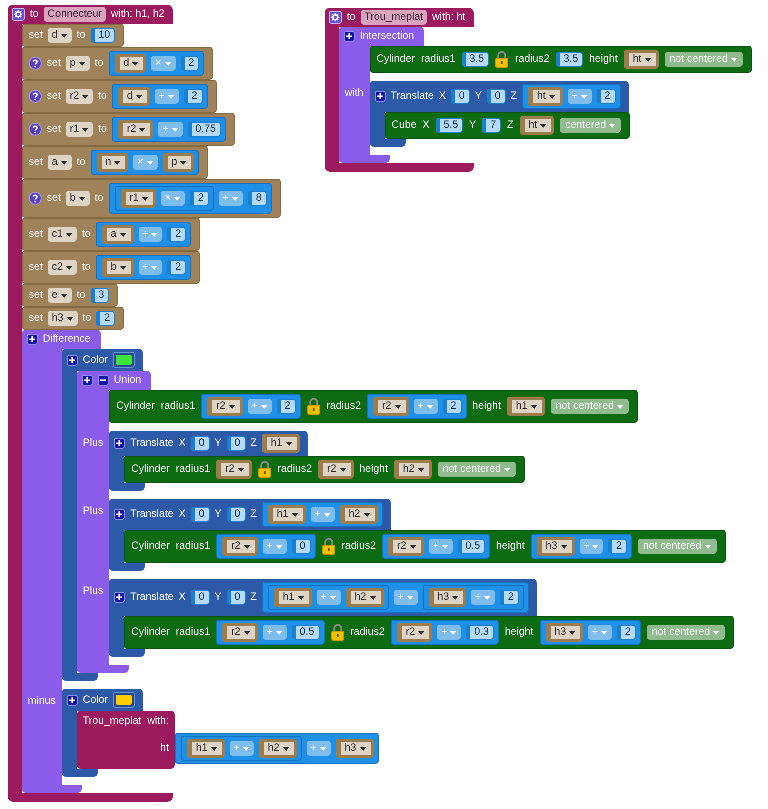  Describe the element at coordinates (63, 267) in the screenshot. I see `variable-dropdown: c2` at that location.